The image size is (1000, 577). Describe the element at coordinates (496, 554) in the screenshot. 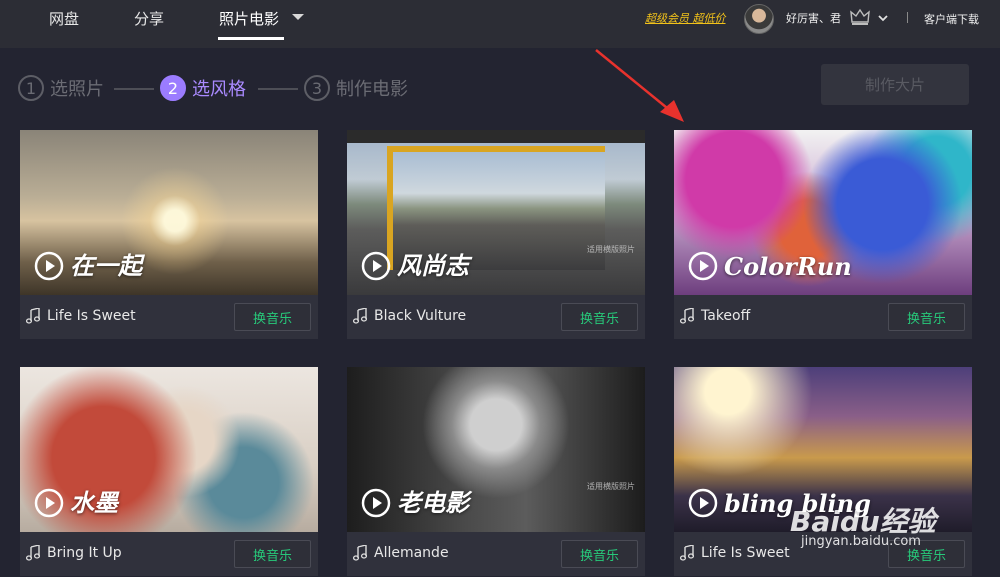

I see `card-footer: Allemande 换音乐` at that location.